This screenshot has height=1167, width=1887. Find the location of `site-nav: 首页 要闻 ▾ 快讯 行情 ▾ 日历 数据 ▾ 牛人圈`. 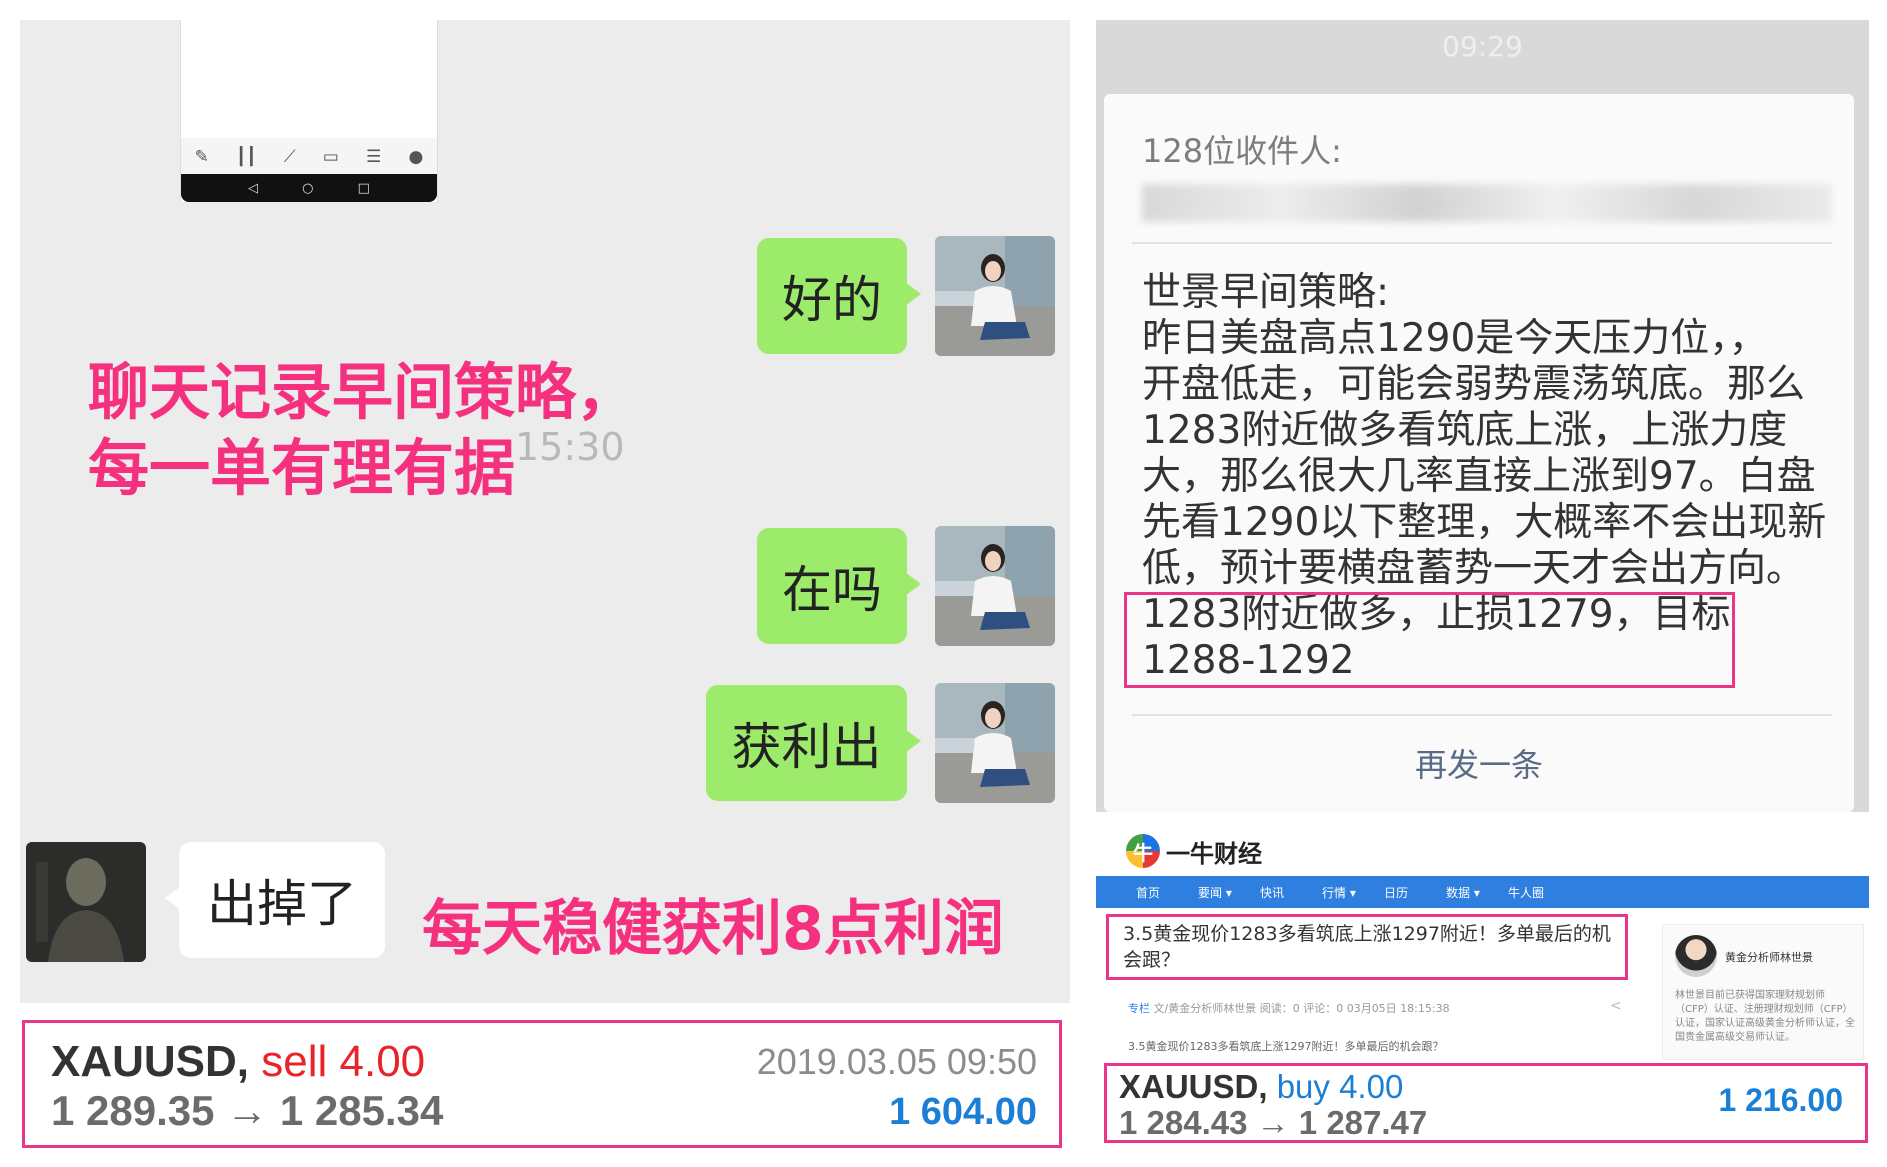

site-nav: 首页 要闻 ▾ 快讯 行情 ▾ 日历 数据 ▾ 牛人圈 is located at coordinates (1482, 892).